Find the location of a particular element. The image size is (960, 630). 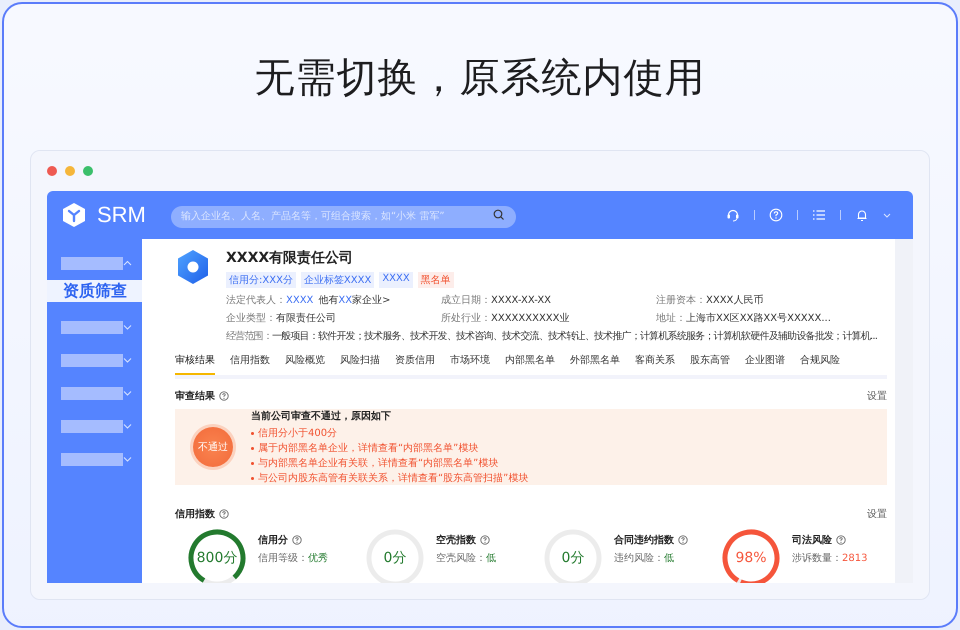

gauge-title: 合同违约指数 is located at coordinates (644, 540).